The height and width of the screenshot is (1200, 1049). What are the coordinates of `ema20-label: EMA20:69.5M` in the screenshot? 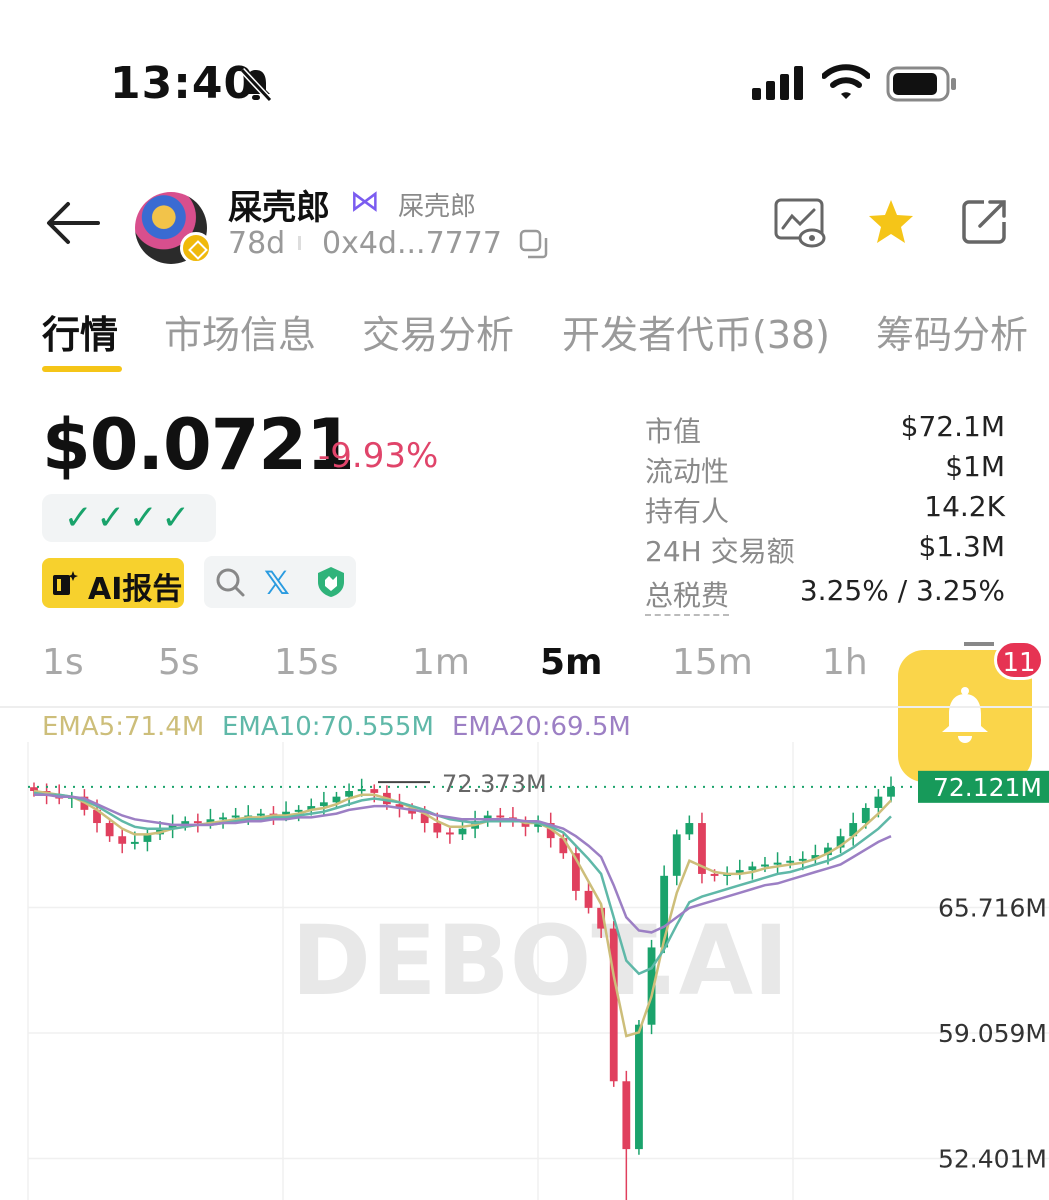 It's located at (541, 727).